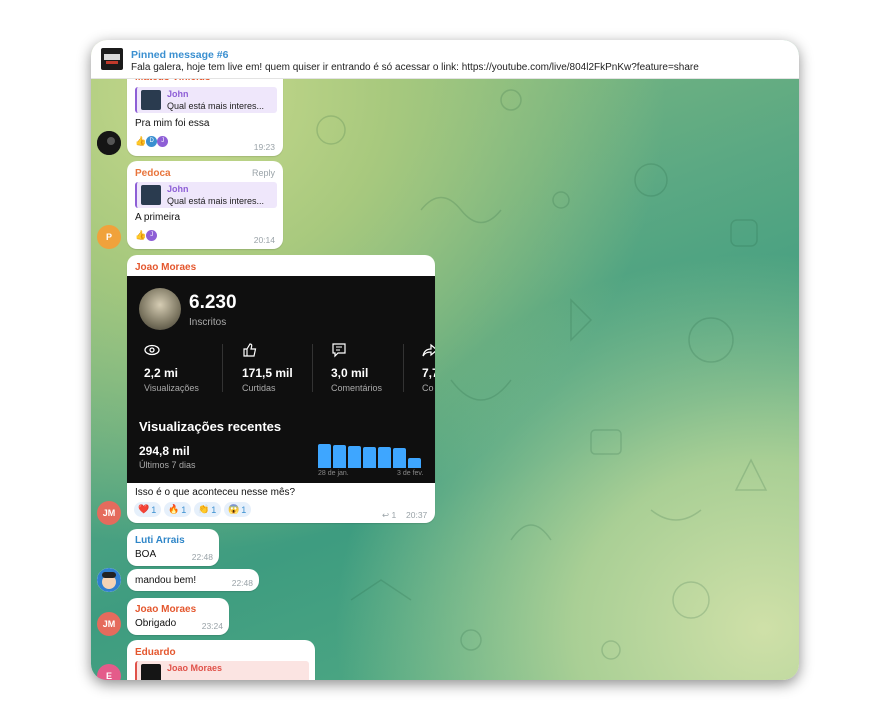 This screenshot has height=720, width=874. I want to click on stat-label: Curtidas, so click(259, 388).